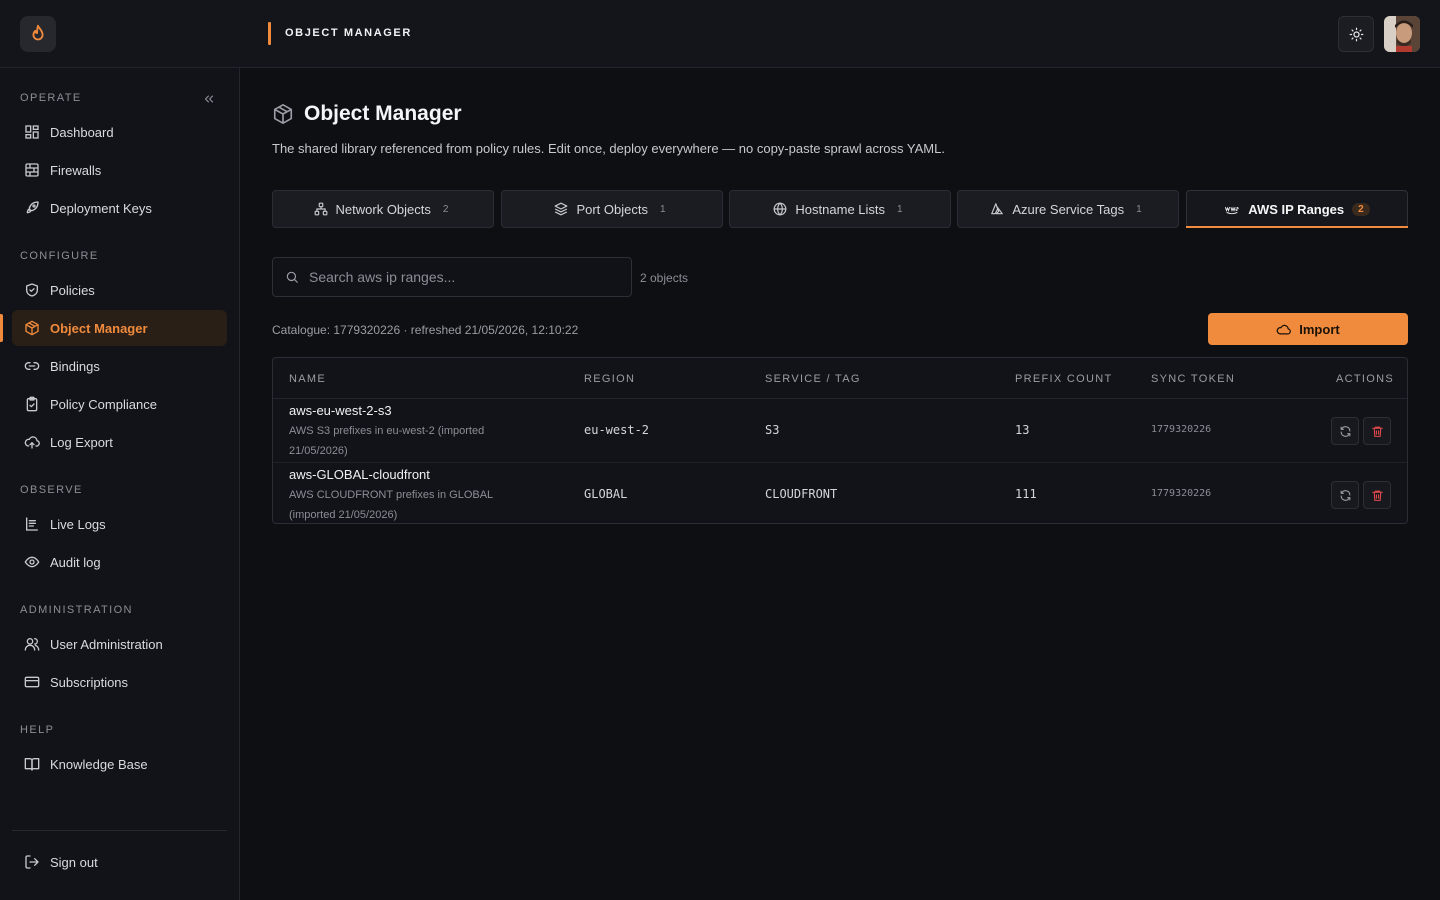  Describe the element at coordinates (99, 764) in the screenshot. I see `sidebar-item-label: Knowledge Base` at that location.